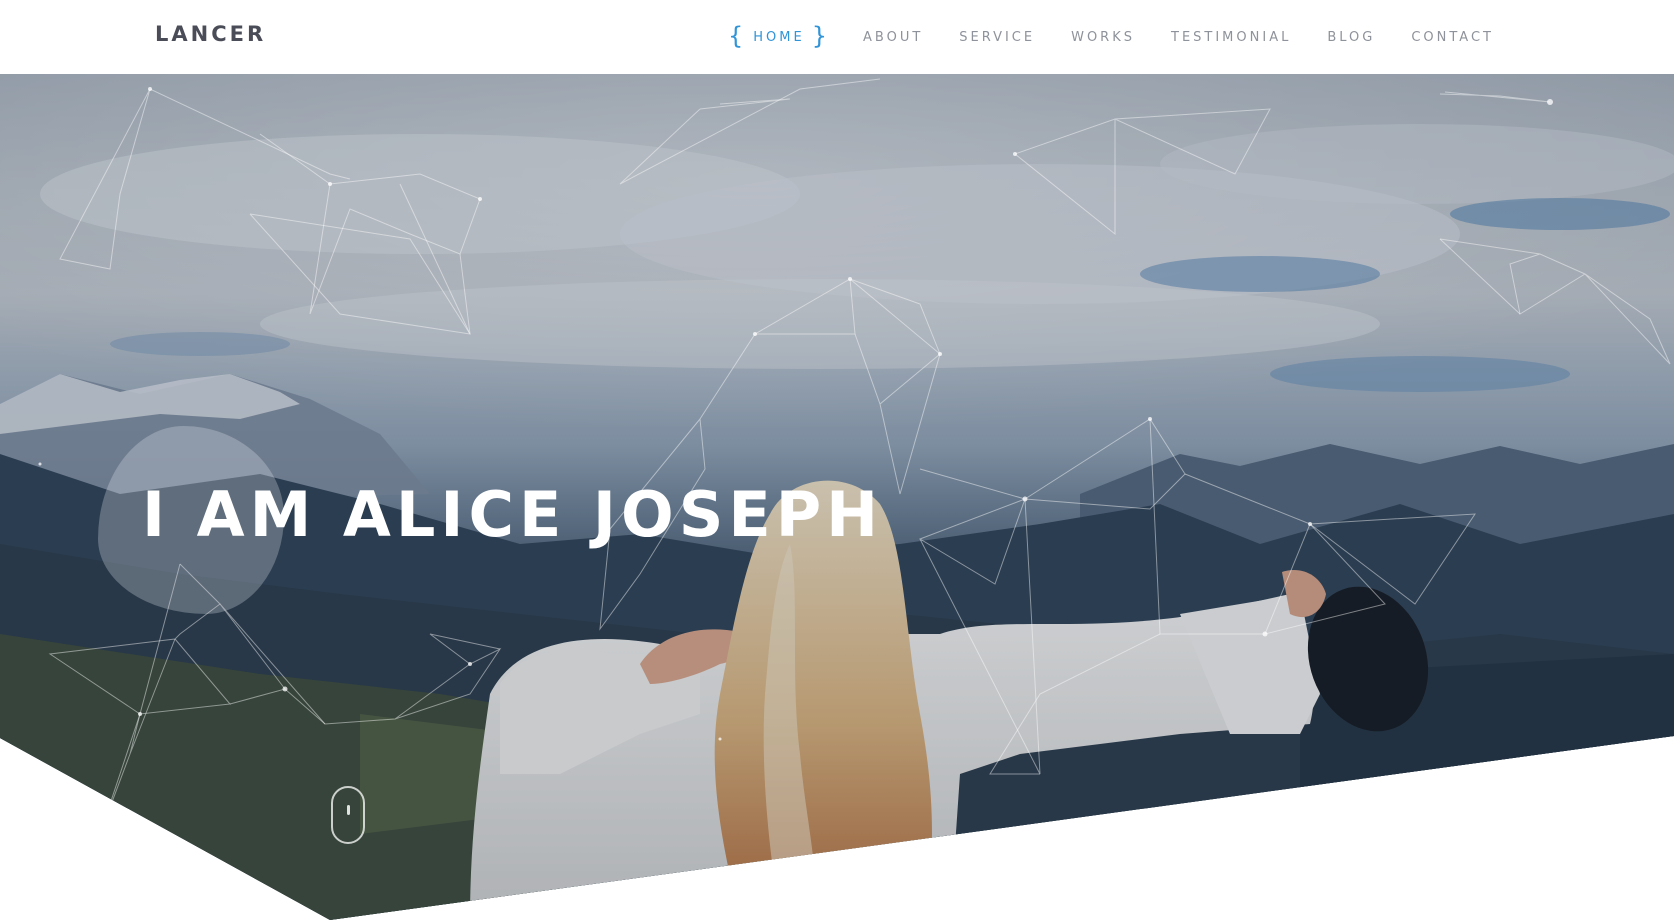  I want to click on nav-item-about: ABOUT, so click(893, 37).